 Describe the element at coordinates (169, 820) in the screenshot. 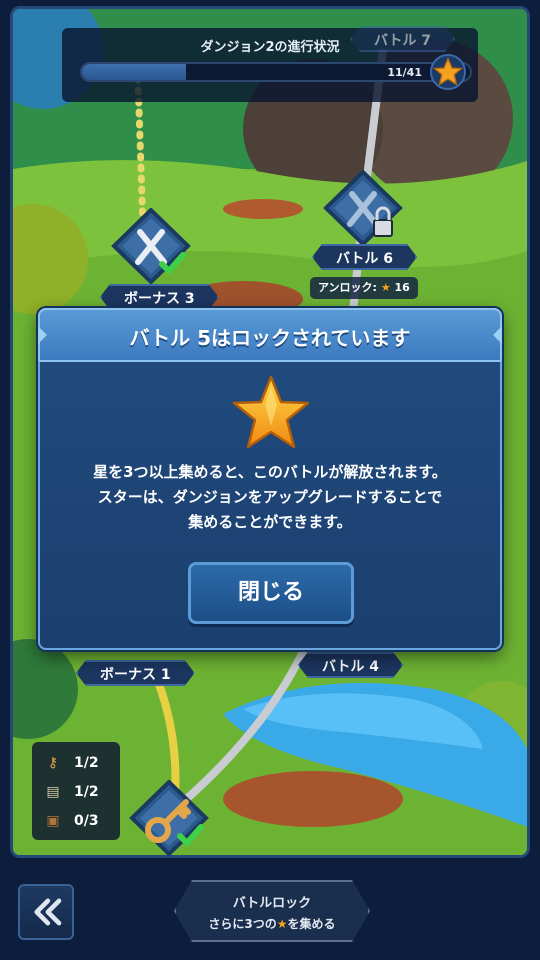

I see `key-node` at that location.